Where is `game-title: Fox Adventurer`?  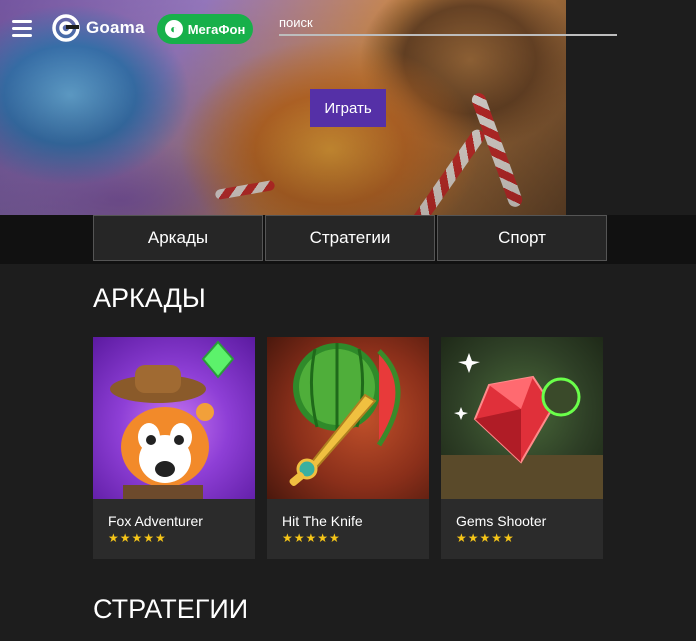 game-title: Fox Adventurer is located at coordinates (155, 521).